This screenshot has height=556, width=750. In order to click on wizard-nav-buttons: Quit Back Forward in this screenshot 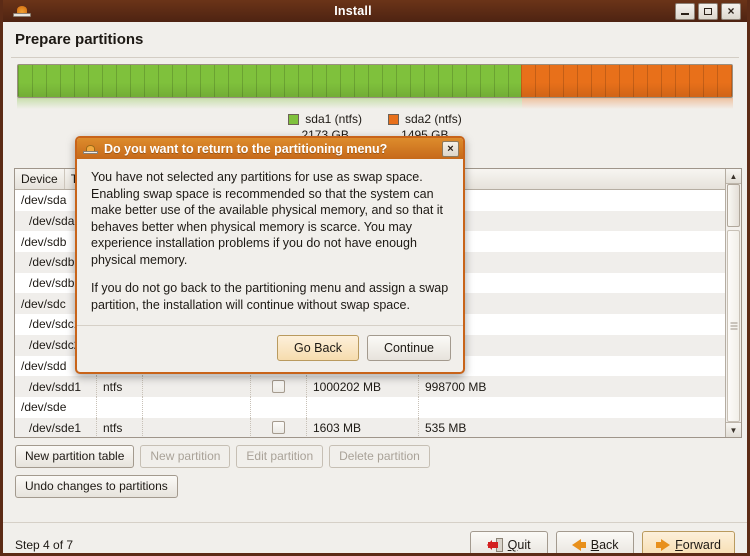, I will do `click(602, 542)`.